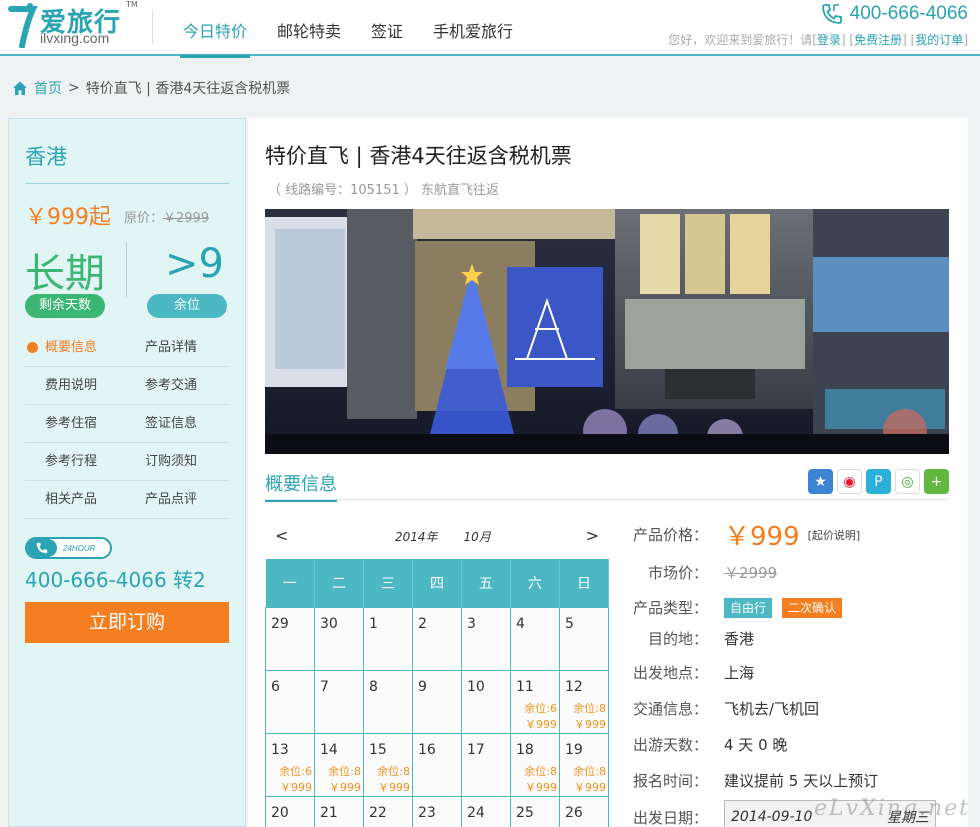  What do you see at coordinates (878, 481) in the screenshot?
I see `qq-weibo-icon: P` at bounding box center [878, 481].